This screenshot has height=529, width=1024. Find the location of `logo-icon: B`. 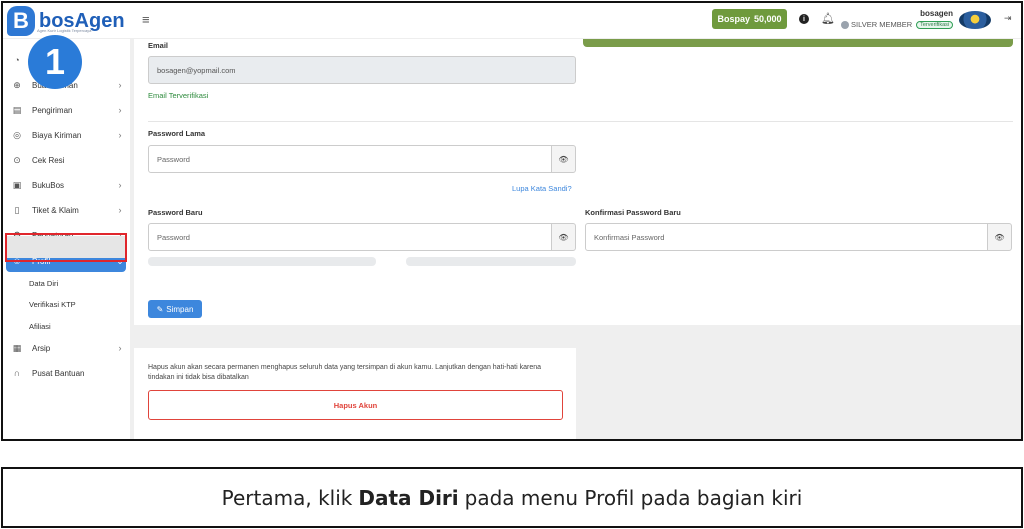

logo-icon: B is located at coordinates (21, 21).